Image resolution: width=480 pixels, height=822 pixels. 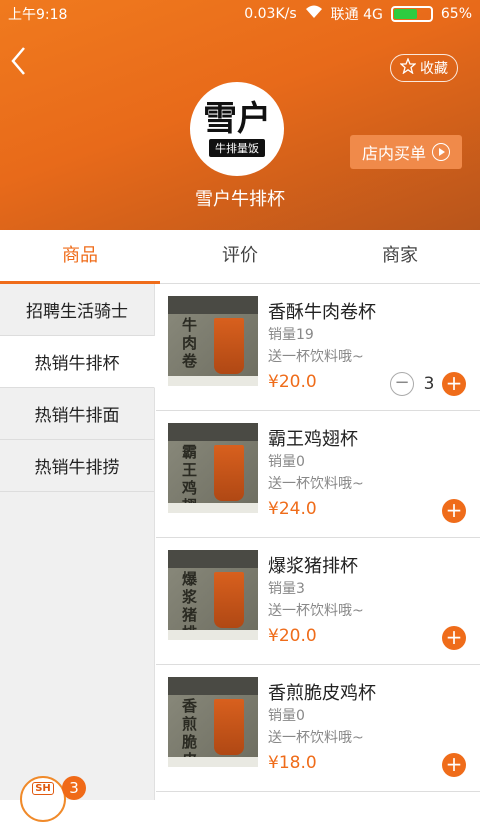 I want to click on carrier: 联通 4G, so click(x=356, y=15).